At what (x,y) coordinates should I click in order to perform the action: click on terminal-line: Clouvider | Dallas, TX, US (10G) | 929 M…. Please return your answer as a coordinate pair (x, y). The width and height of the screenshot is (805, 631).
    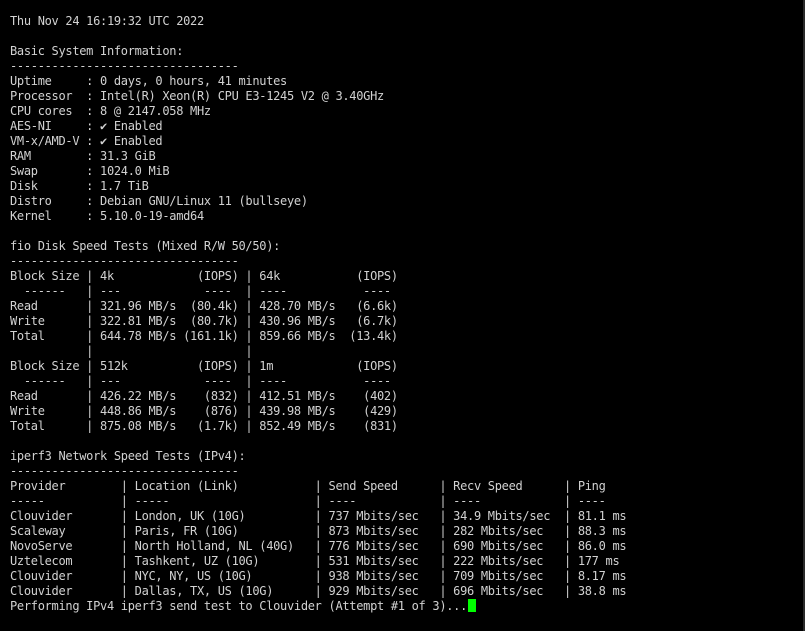
    Looking at the image, I should click on (318, 591).